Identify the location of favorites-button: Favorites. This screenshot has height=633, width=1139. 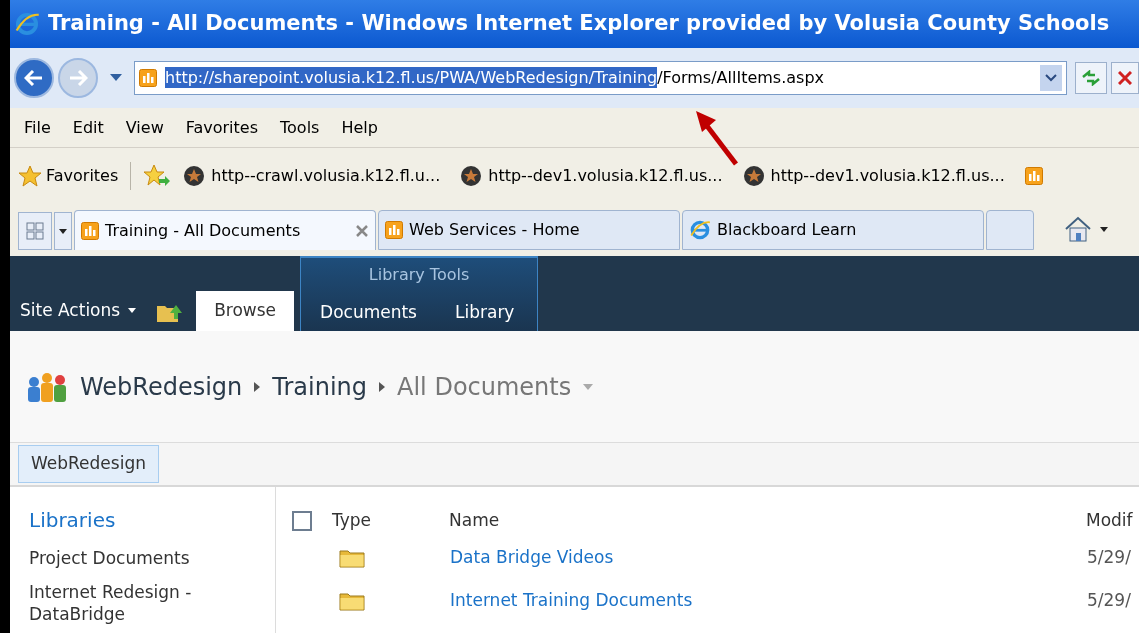
(68, 176).